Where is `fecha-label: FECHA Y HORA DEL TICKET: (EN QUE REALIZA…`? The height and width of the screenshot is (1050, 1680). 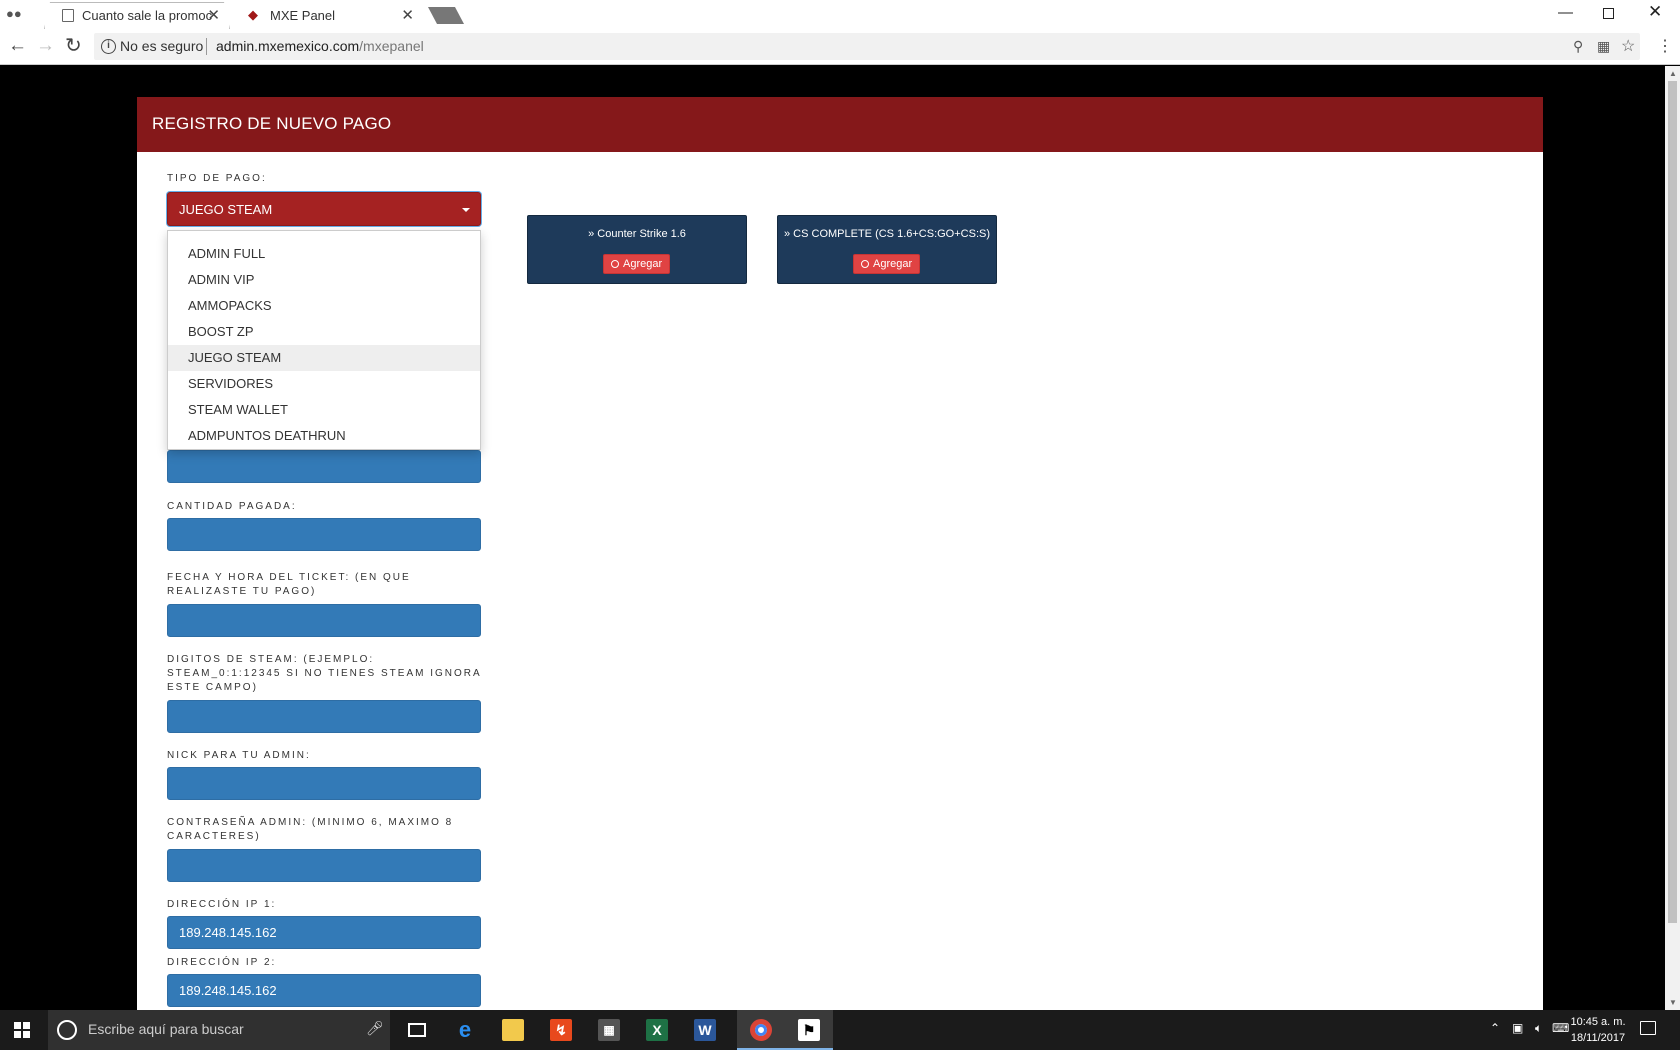 fecha-label: FECHA Y HORA DEL TICKET: (EN QUE REALIZA… is located at coordinates (289, 584).